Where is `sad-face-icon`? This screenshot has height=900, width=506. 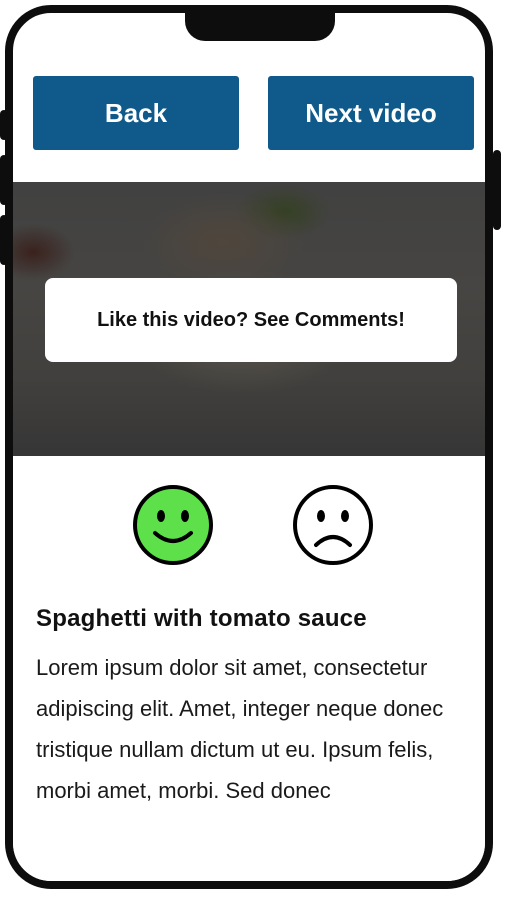 sad-face-icon is located at coordinates (333, 525).